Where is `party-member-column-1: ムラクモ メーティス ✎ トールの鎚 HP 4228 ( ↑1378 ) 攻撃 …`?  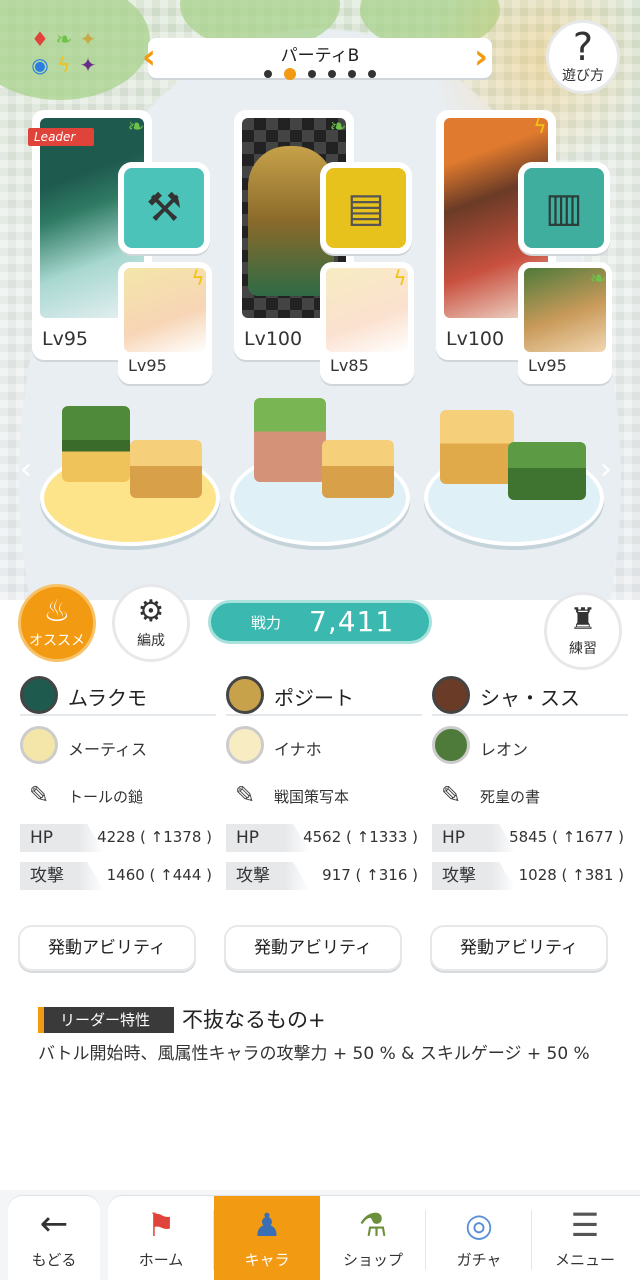
party-member-column-1: ムラクモ メーティス ✎ トールの鎚 HP 4228 ( ↑1378 ) 攻撃 … is located at coordinates (118, 784).